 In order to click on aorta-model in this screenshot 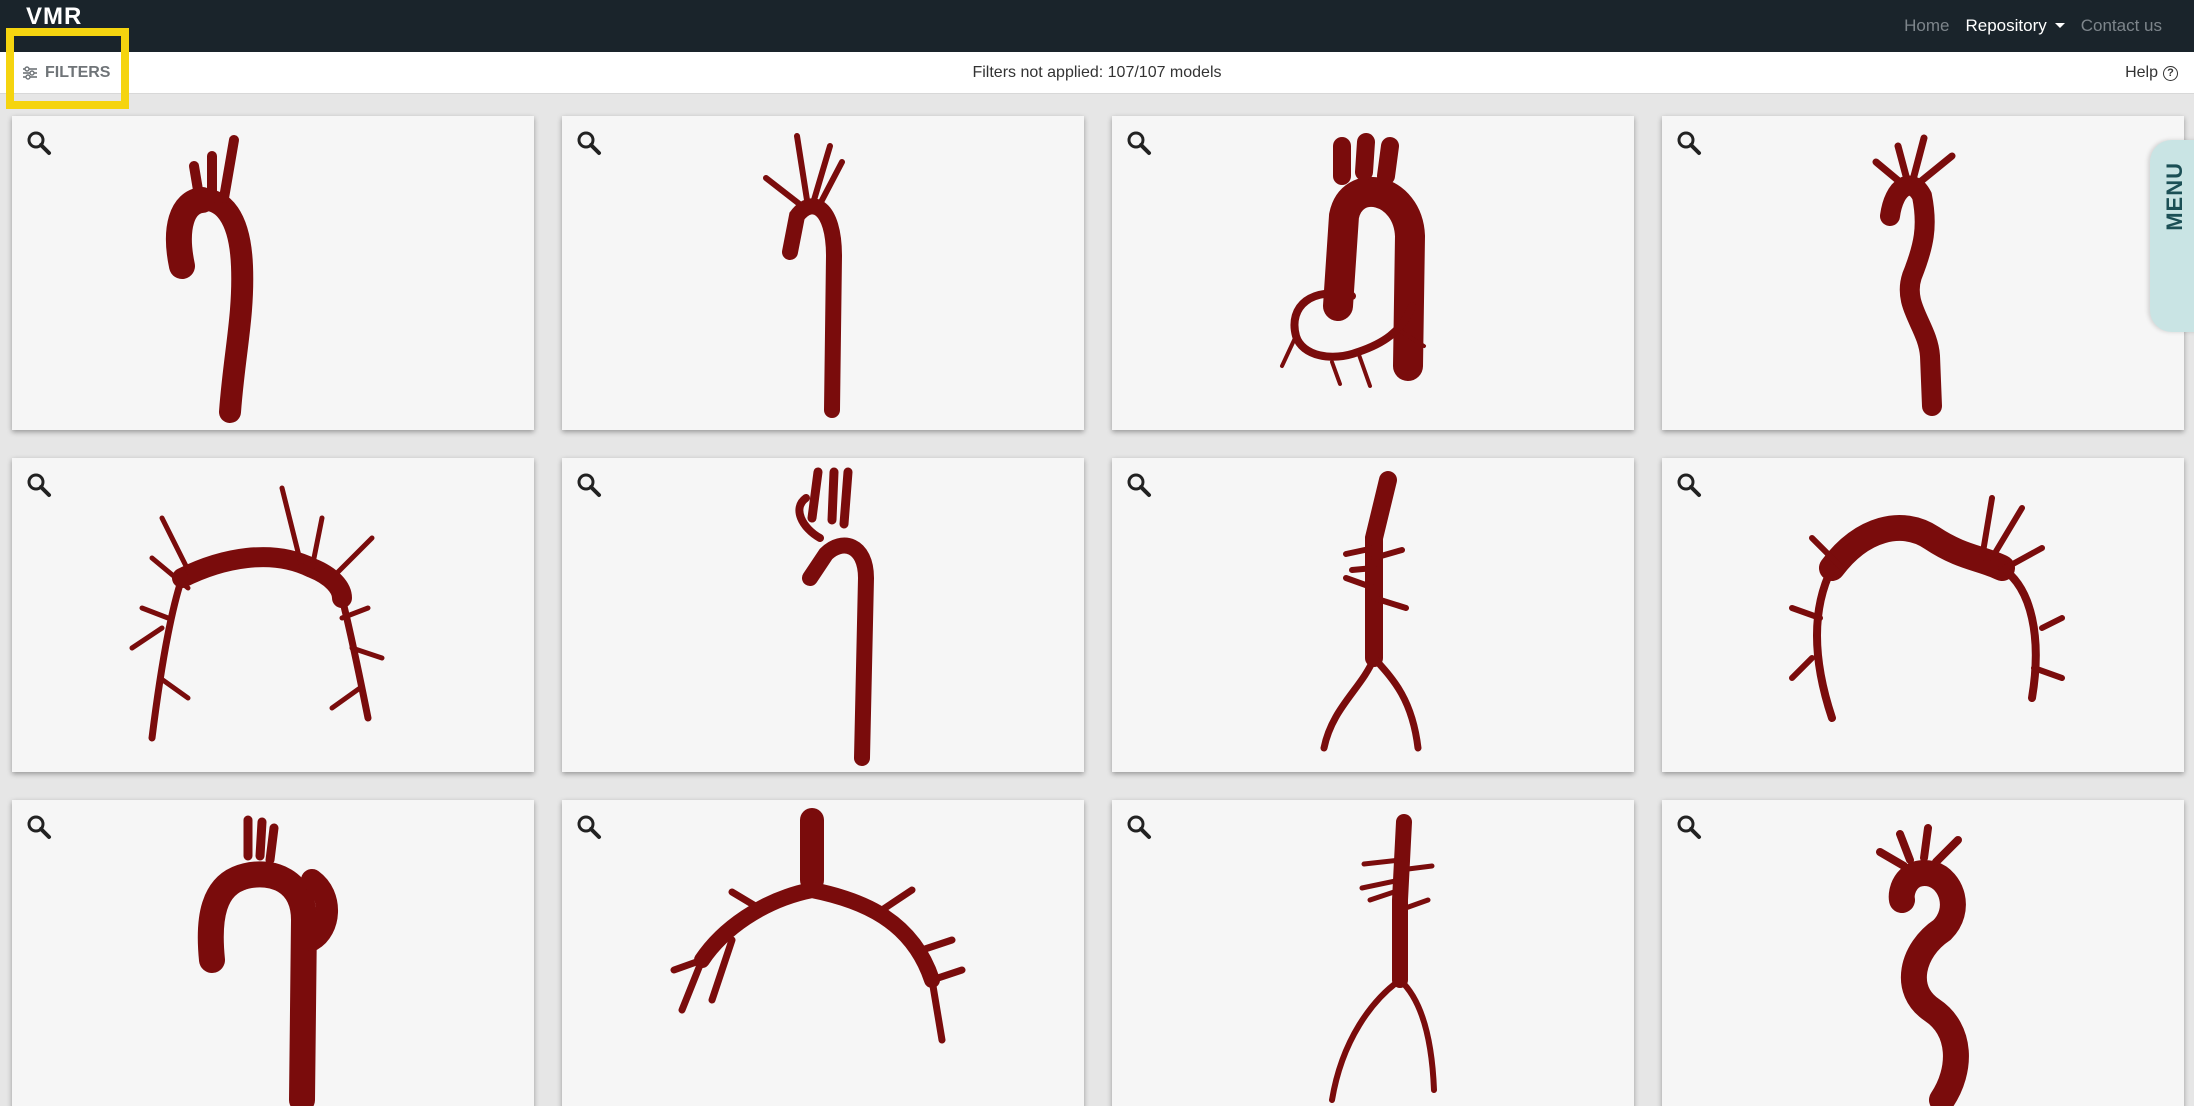, I will do `click(1914, 275)`.